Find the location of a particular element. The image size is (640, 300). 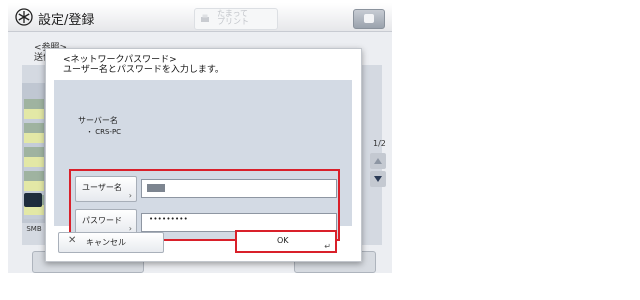

cancel-button: ✕ キャンセル is located at coordinates (111, 242).